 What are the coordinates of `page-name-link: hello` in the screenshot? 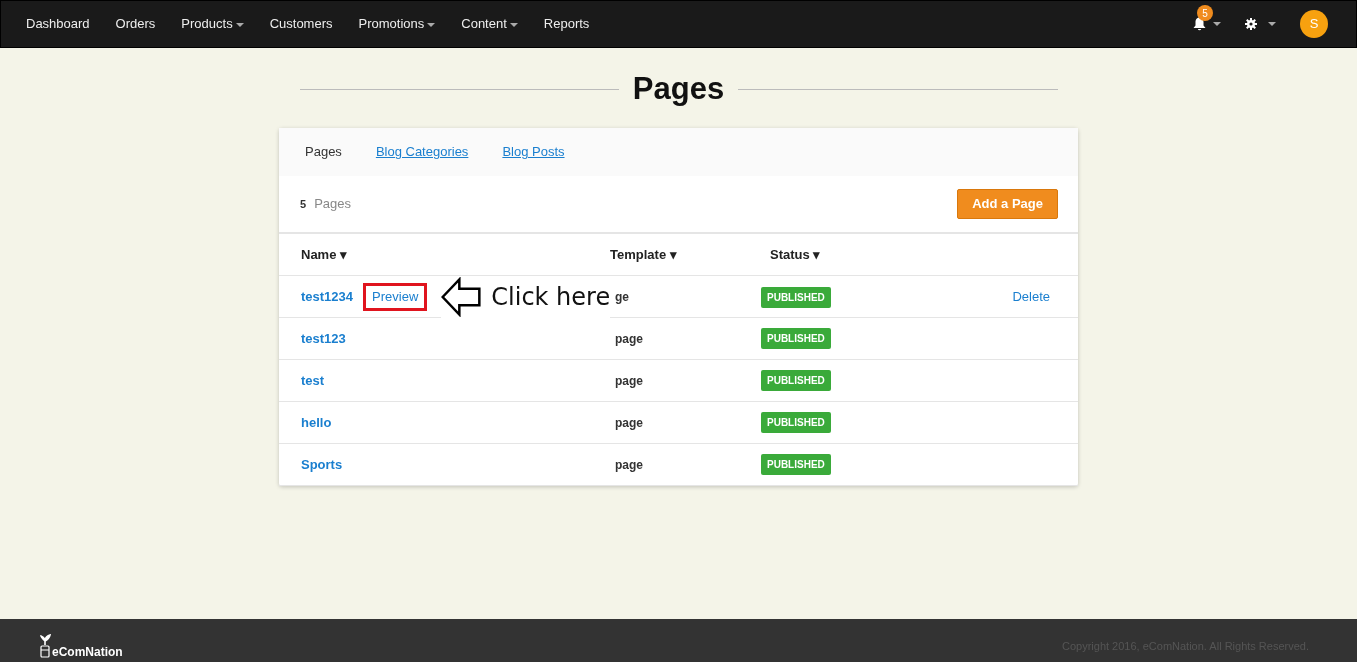 It's located at (316, 422).